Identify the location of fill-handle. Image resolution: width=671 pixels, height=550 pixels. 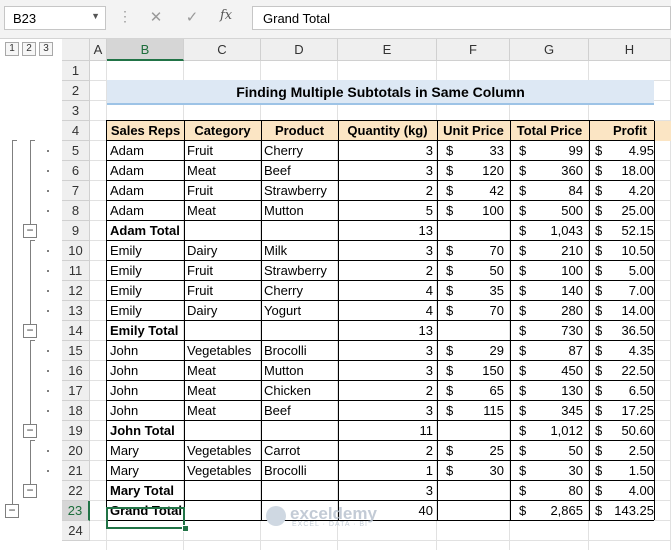
(185, 528).